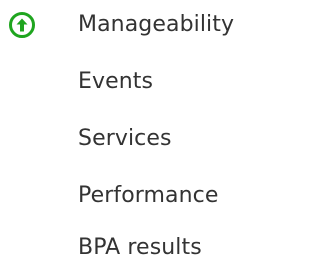  I want to click on item-performance: Performance, so click(148, 196).